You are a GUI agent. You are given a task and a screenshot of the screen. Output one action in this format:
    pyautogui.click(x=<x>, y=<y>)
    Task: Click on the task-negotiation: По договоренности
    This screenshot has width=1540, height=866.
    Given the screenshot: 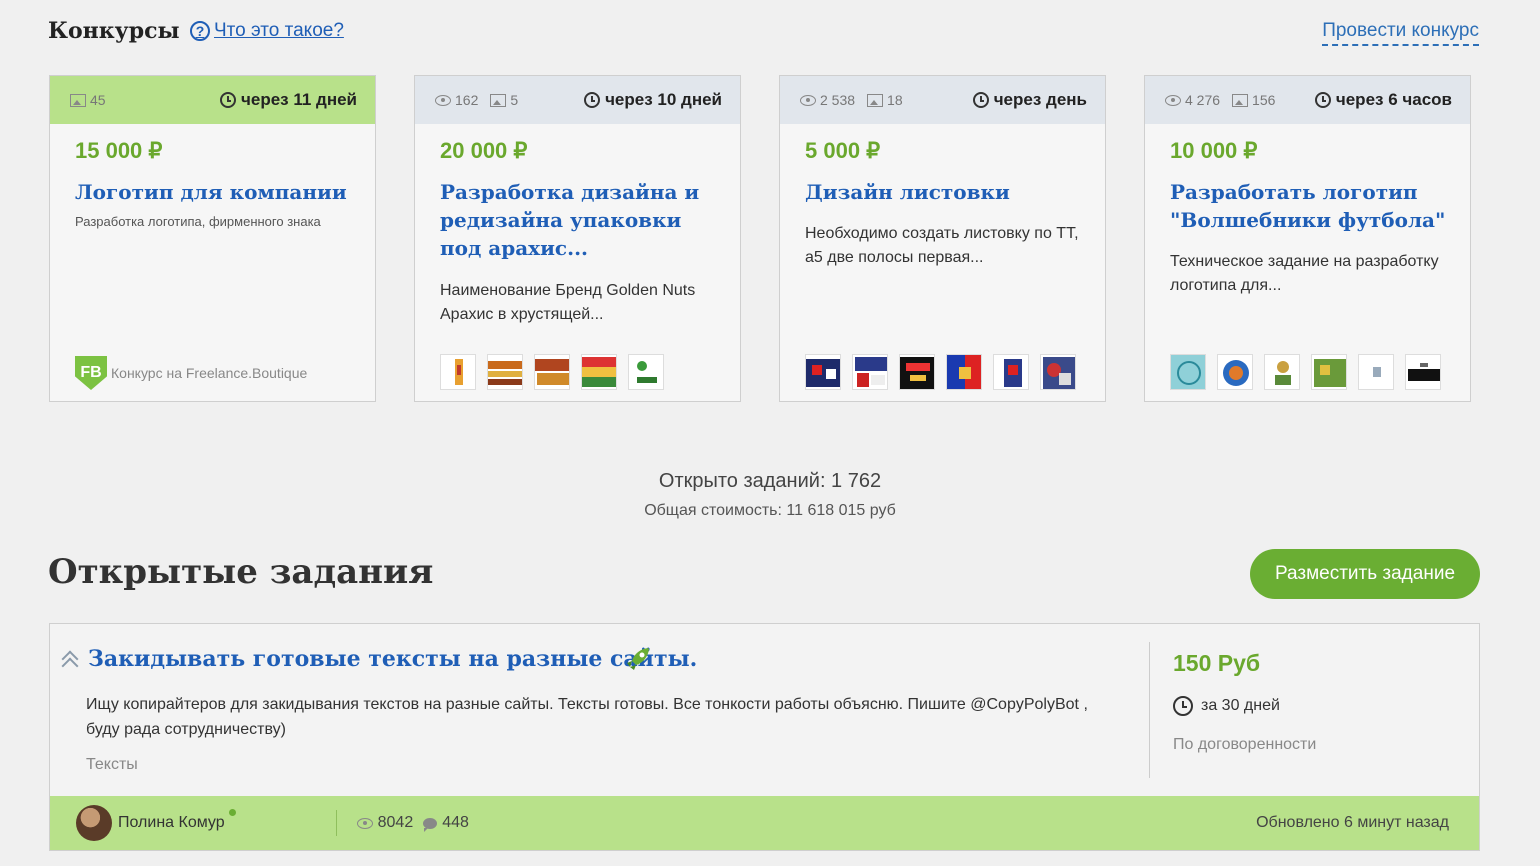 What is the action you would take?
    pyautogui.click(x=1245, y=744)
    